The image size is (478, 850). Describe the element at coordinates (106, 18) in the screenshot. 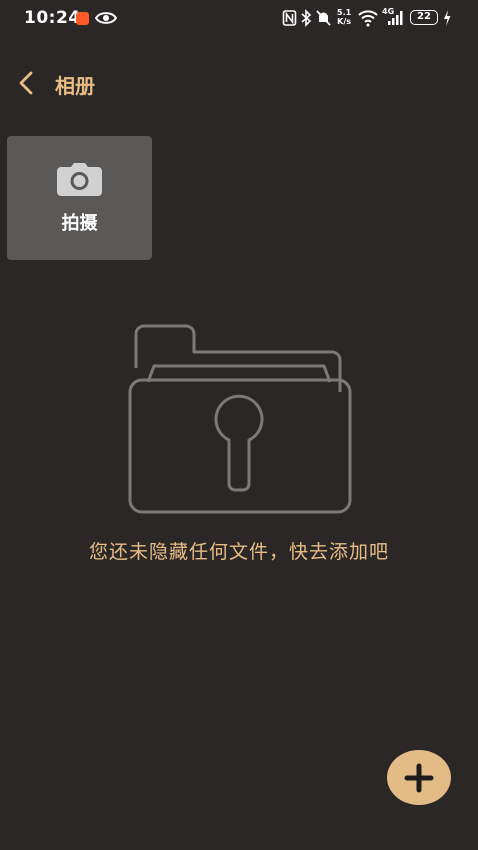

I see `eye-icon` at that location.